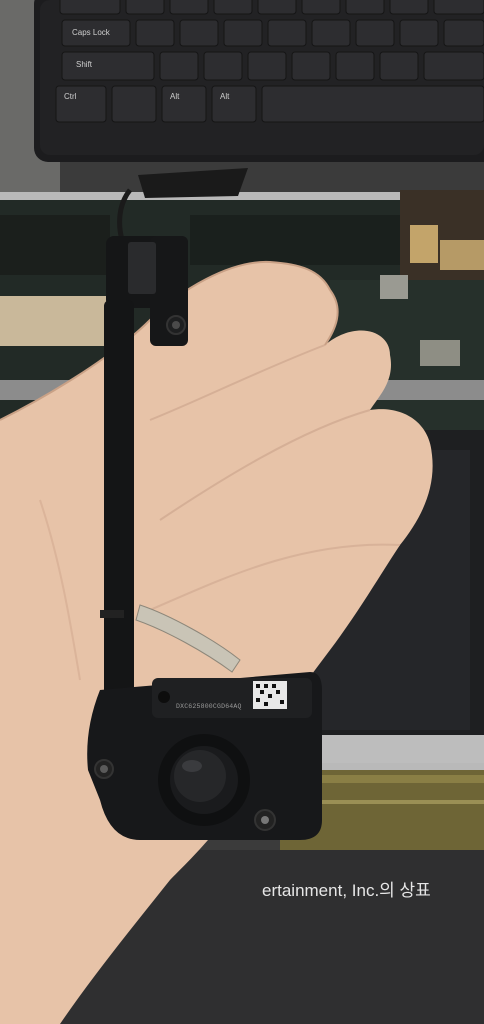 The width and height of the screenshot is (484, 1024). Describe the element at coordinates (84, 64) in the screenshot. I see `key-label-shift: Shift` at that location.